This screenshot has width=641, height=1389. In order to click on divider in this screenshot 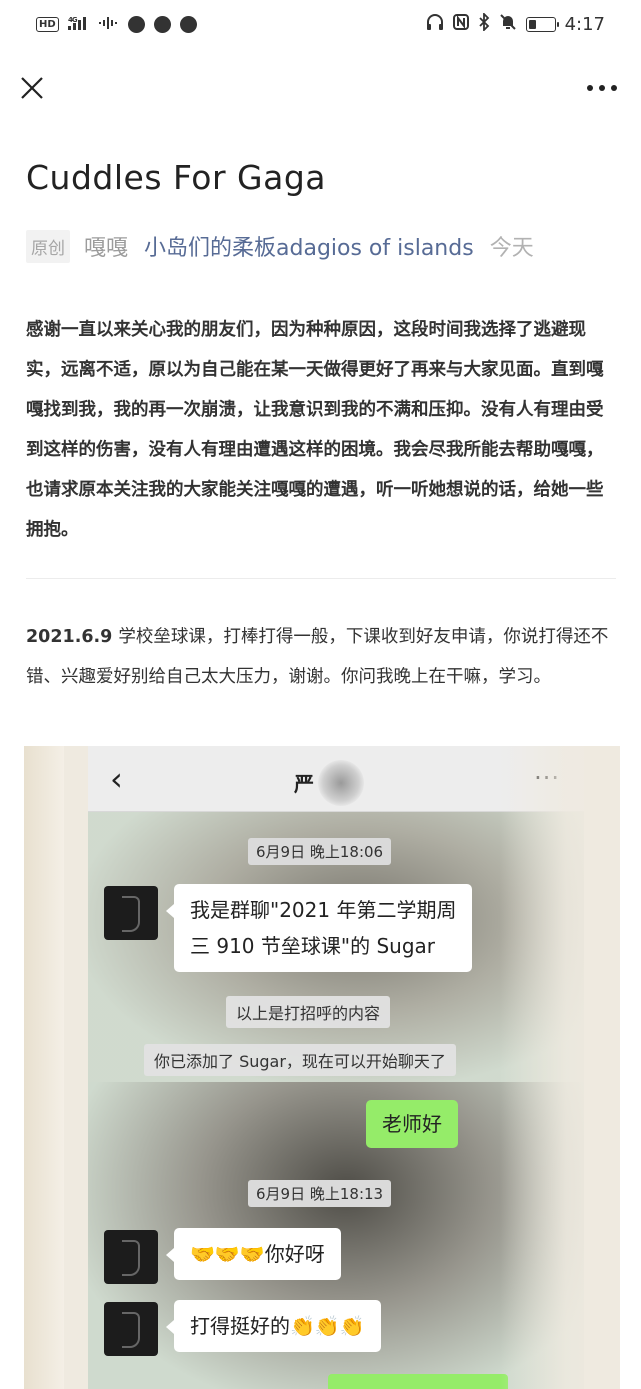, I will do `click(321, 578)`.